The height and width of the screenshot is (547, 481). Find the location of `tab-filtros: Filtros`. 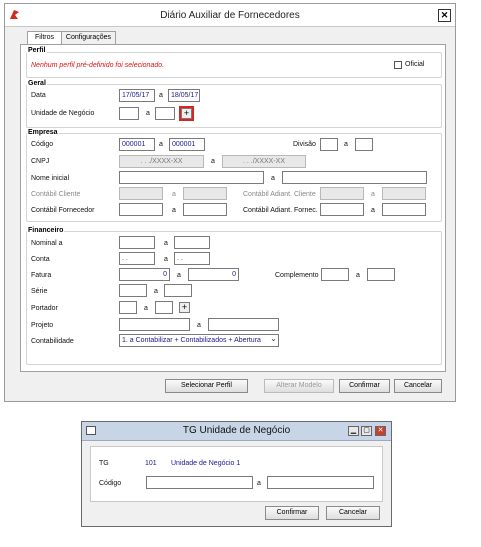

tab-filtros: Filtros is located at coordinates (44, 38).